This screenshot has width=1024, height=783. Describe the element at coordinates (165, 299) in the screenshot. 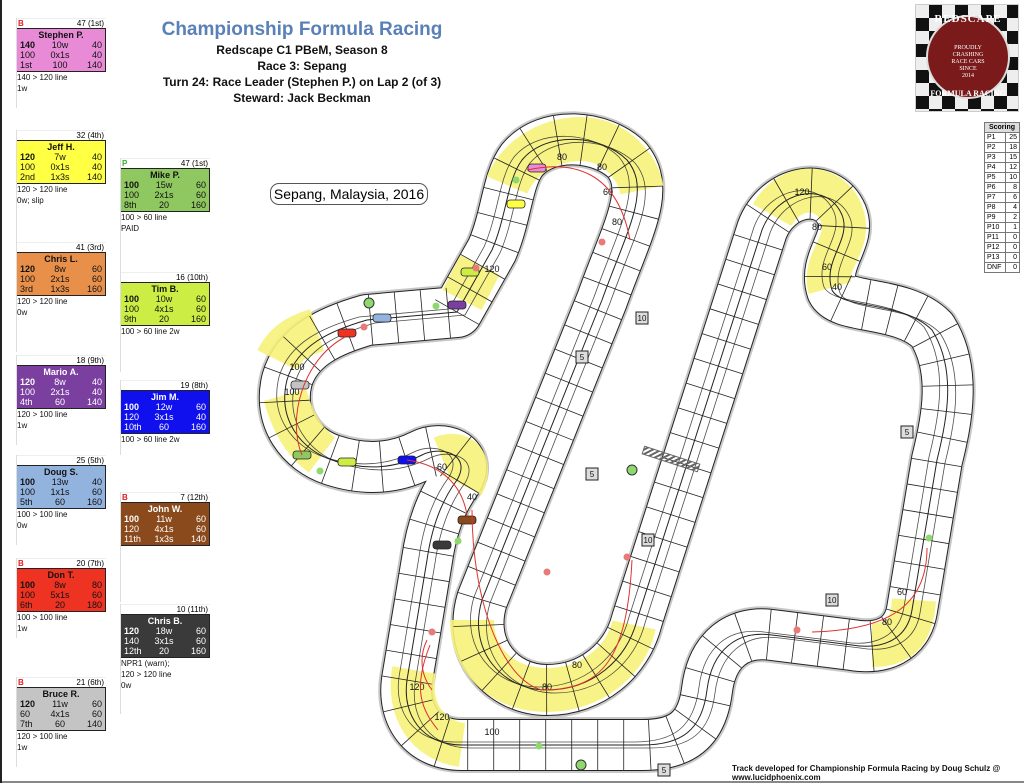

I see `driver-stat-row: 100 10w 60` at that location.